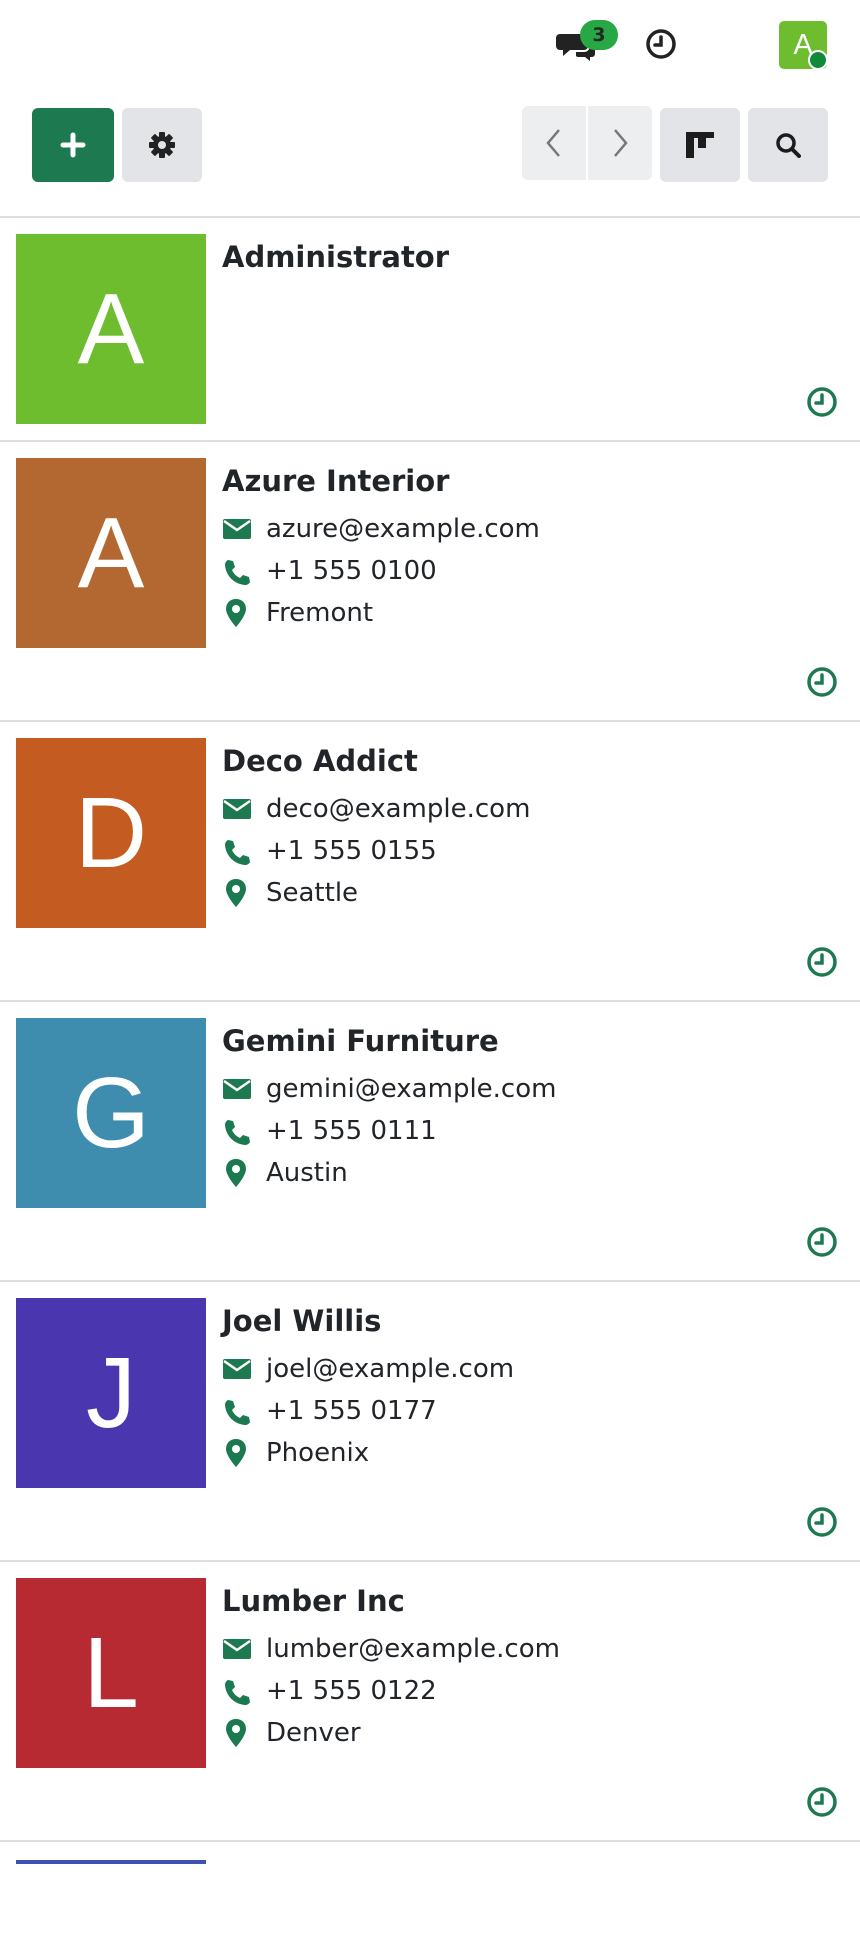 The image size is (860, 1960). I want to click on previous-page-button, so click(554, 143).